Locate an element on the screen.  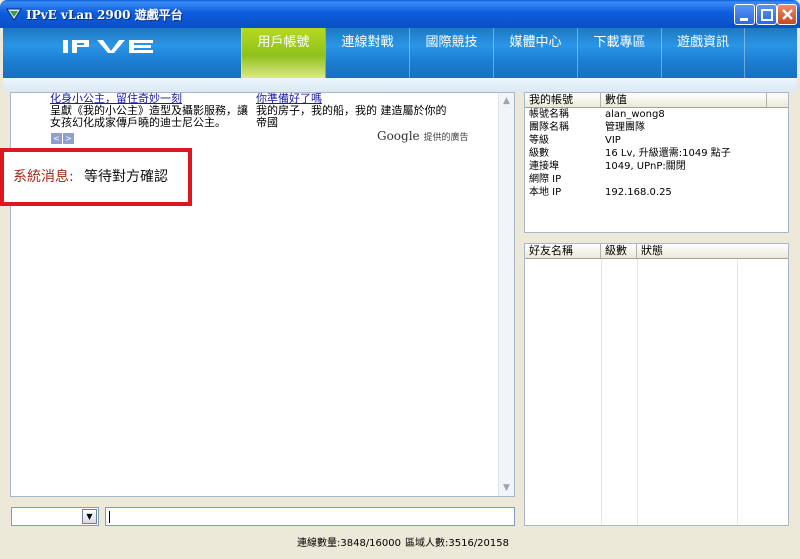
account-table-header: 我的帳號 數值 is located at coordinates (656, 100).